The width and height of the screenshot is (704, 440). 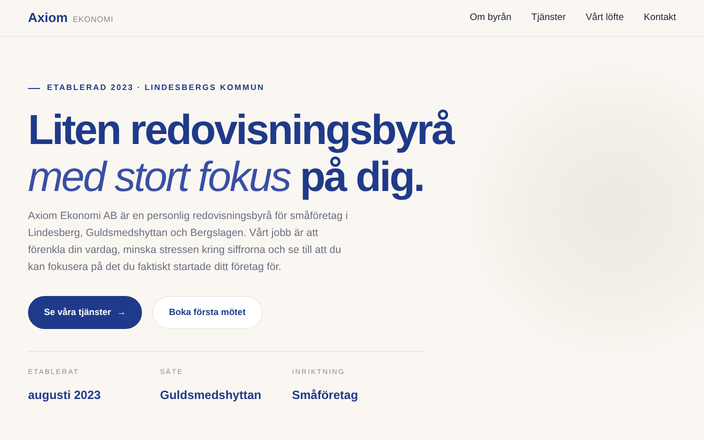 What do you see at coordinates (159, 176) in the screenshot?
I see `headline-italic: med stort fokus` at bounding box center [159, 176].